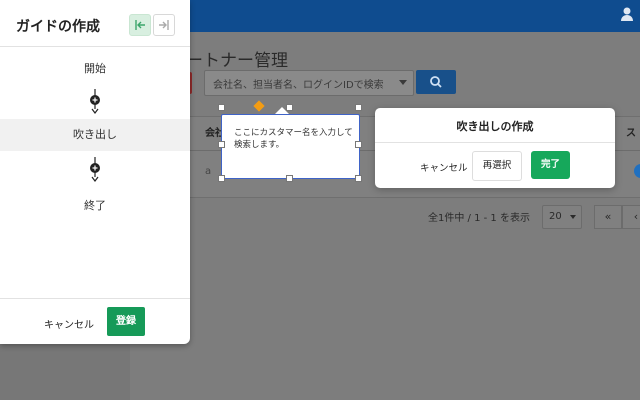 The image size is (640, 400). I want to click on dock-left-button, so click(140, 25).